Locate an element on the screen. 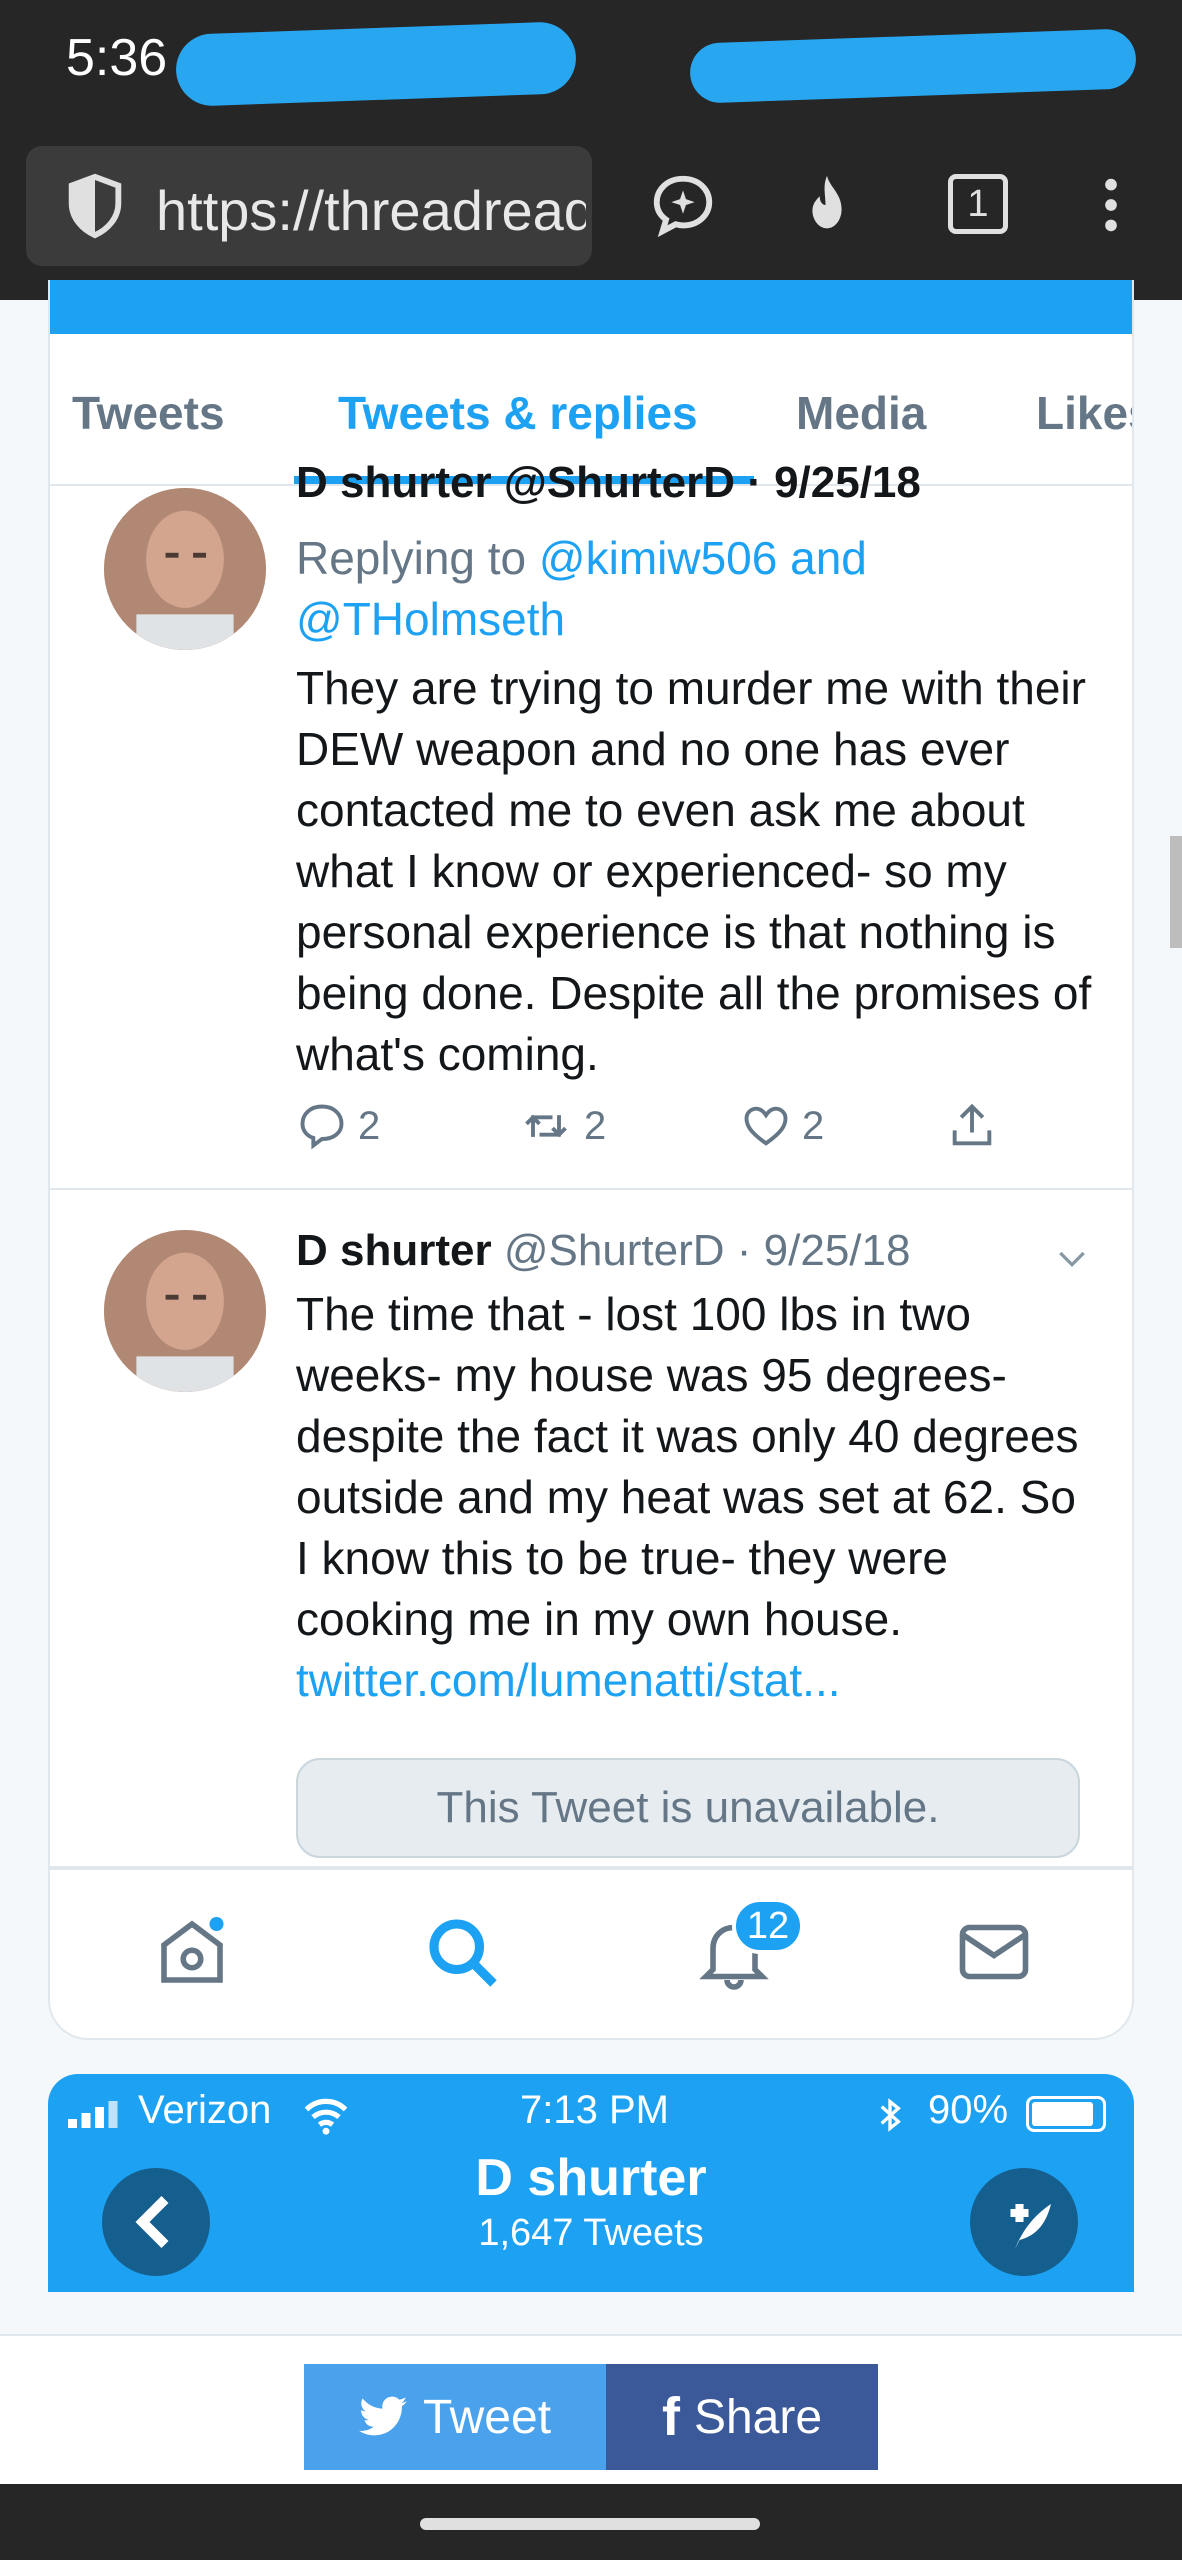  tweet-header: D shurter @ShurterD · 9/25/18 is located at coordinates (603, 1251).